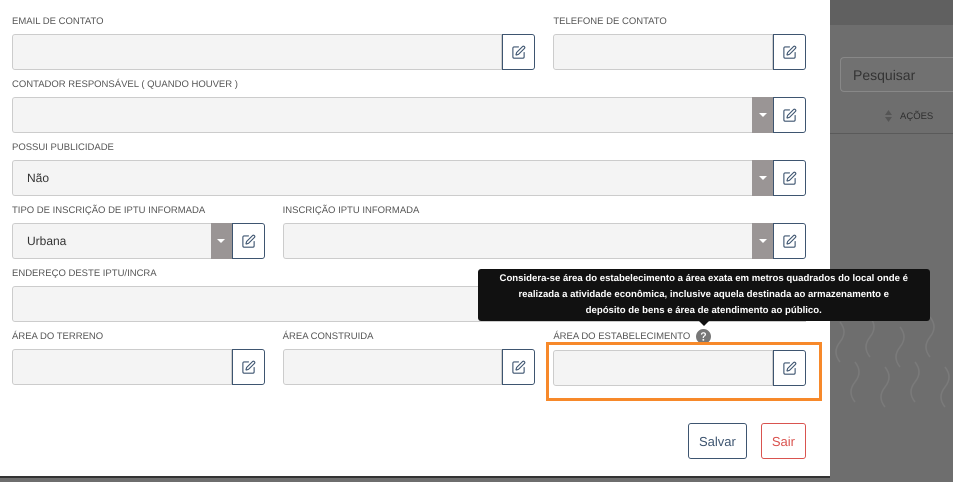 The width and height of the screenshot is (953, 482). I want to click on field-label: ÁREA CONSTRUIDA, so click(328, 336).